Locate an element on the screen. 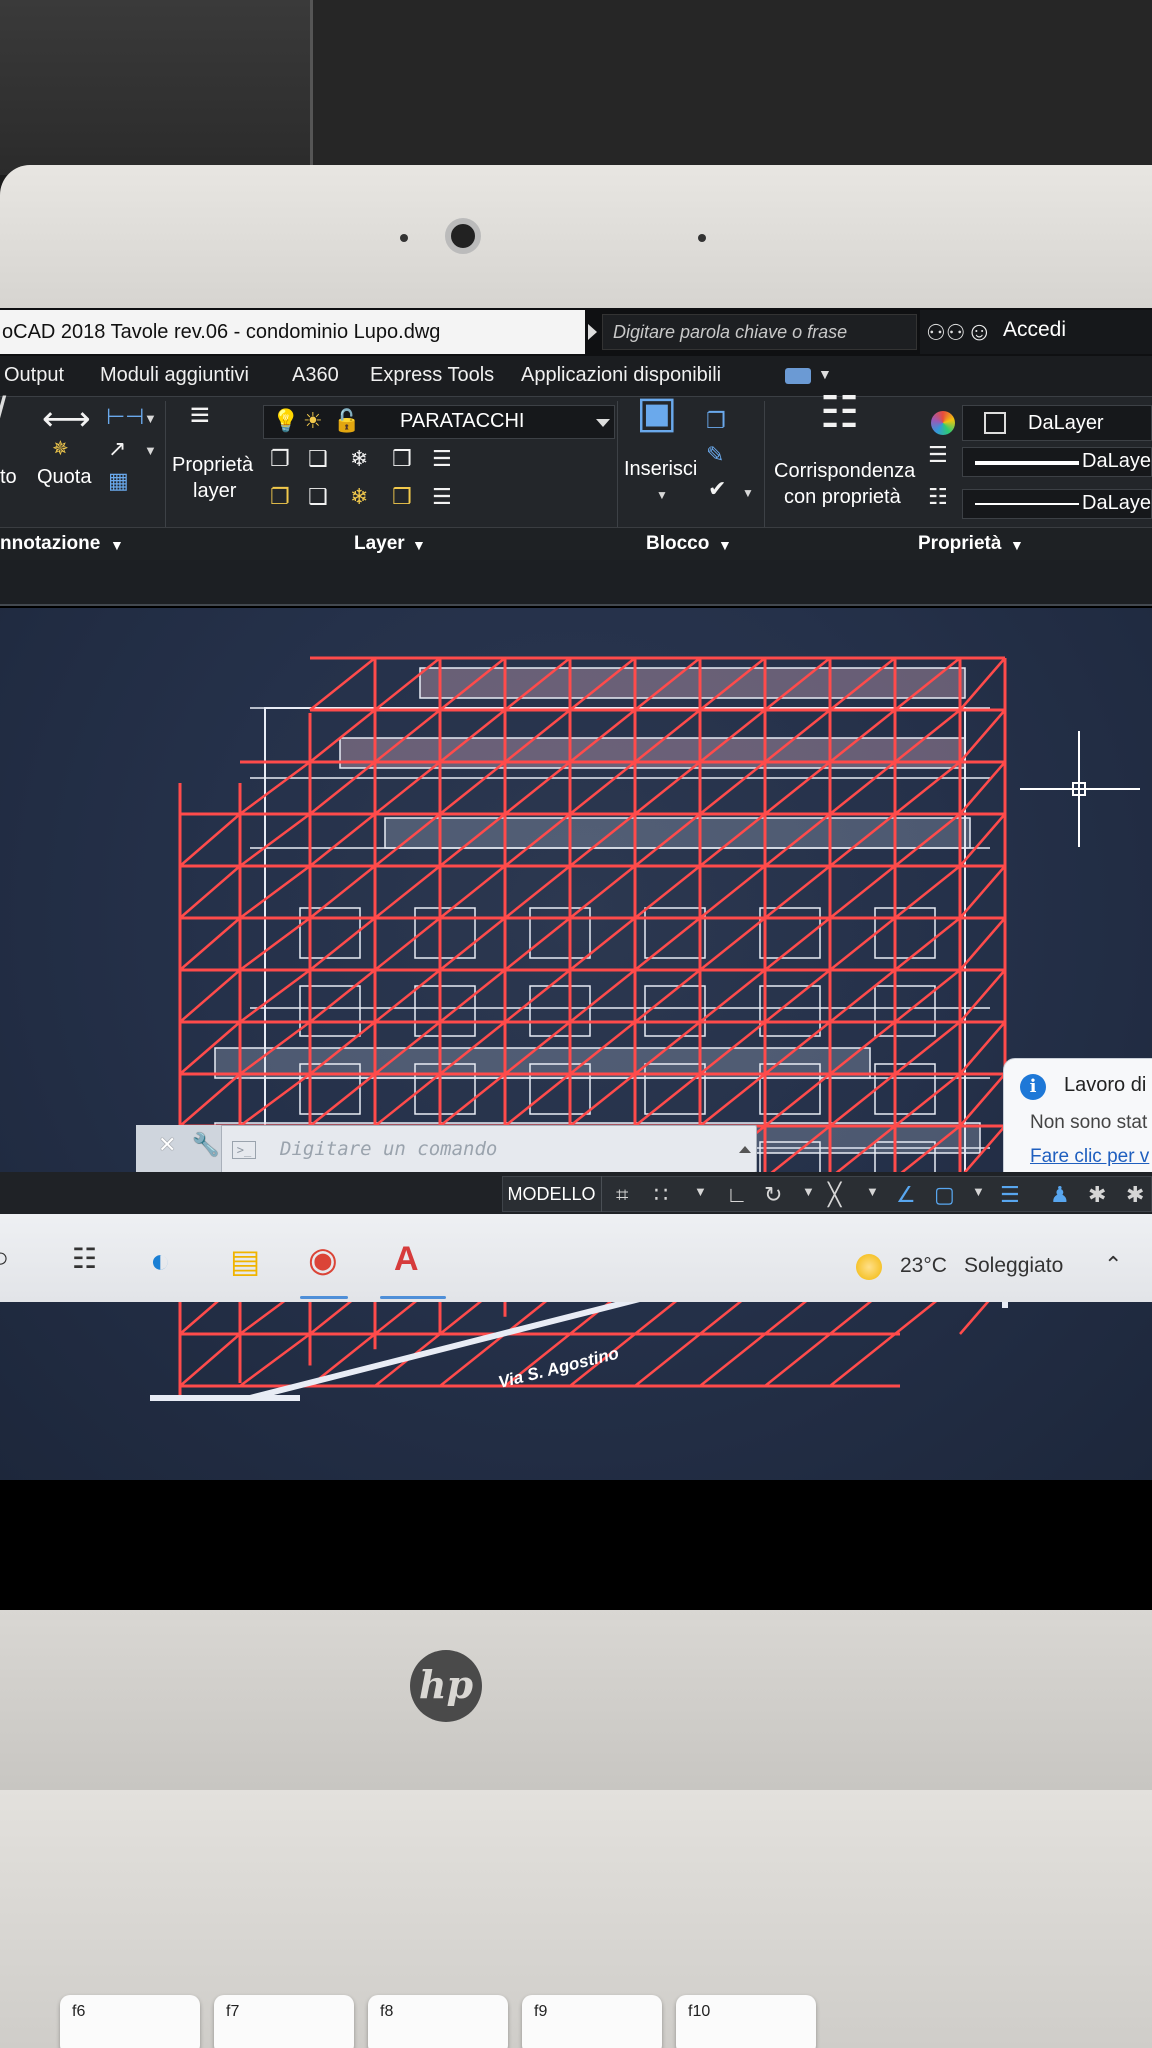 The image size is (1152, 2048). layer-make-current-icon: ☰ is located at coordinates (442, 459).